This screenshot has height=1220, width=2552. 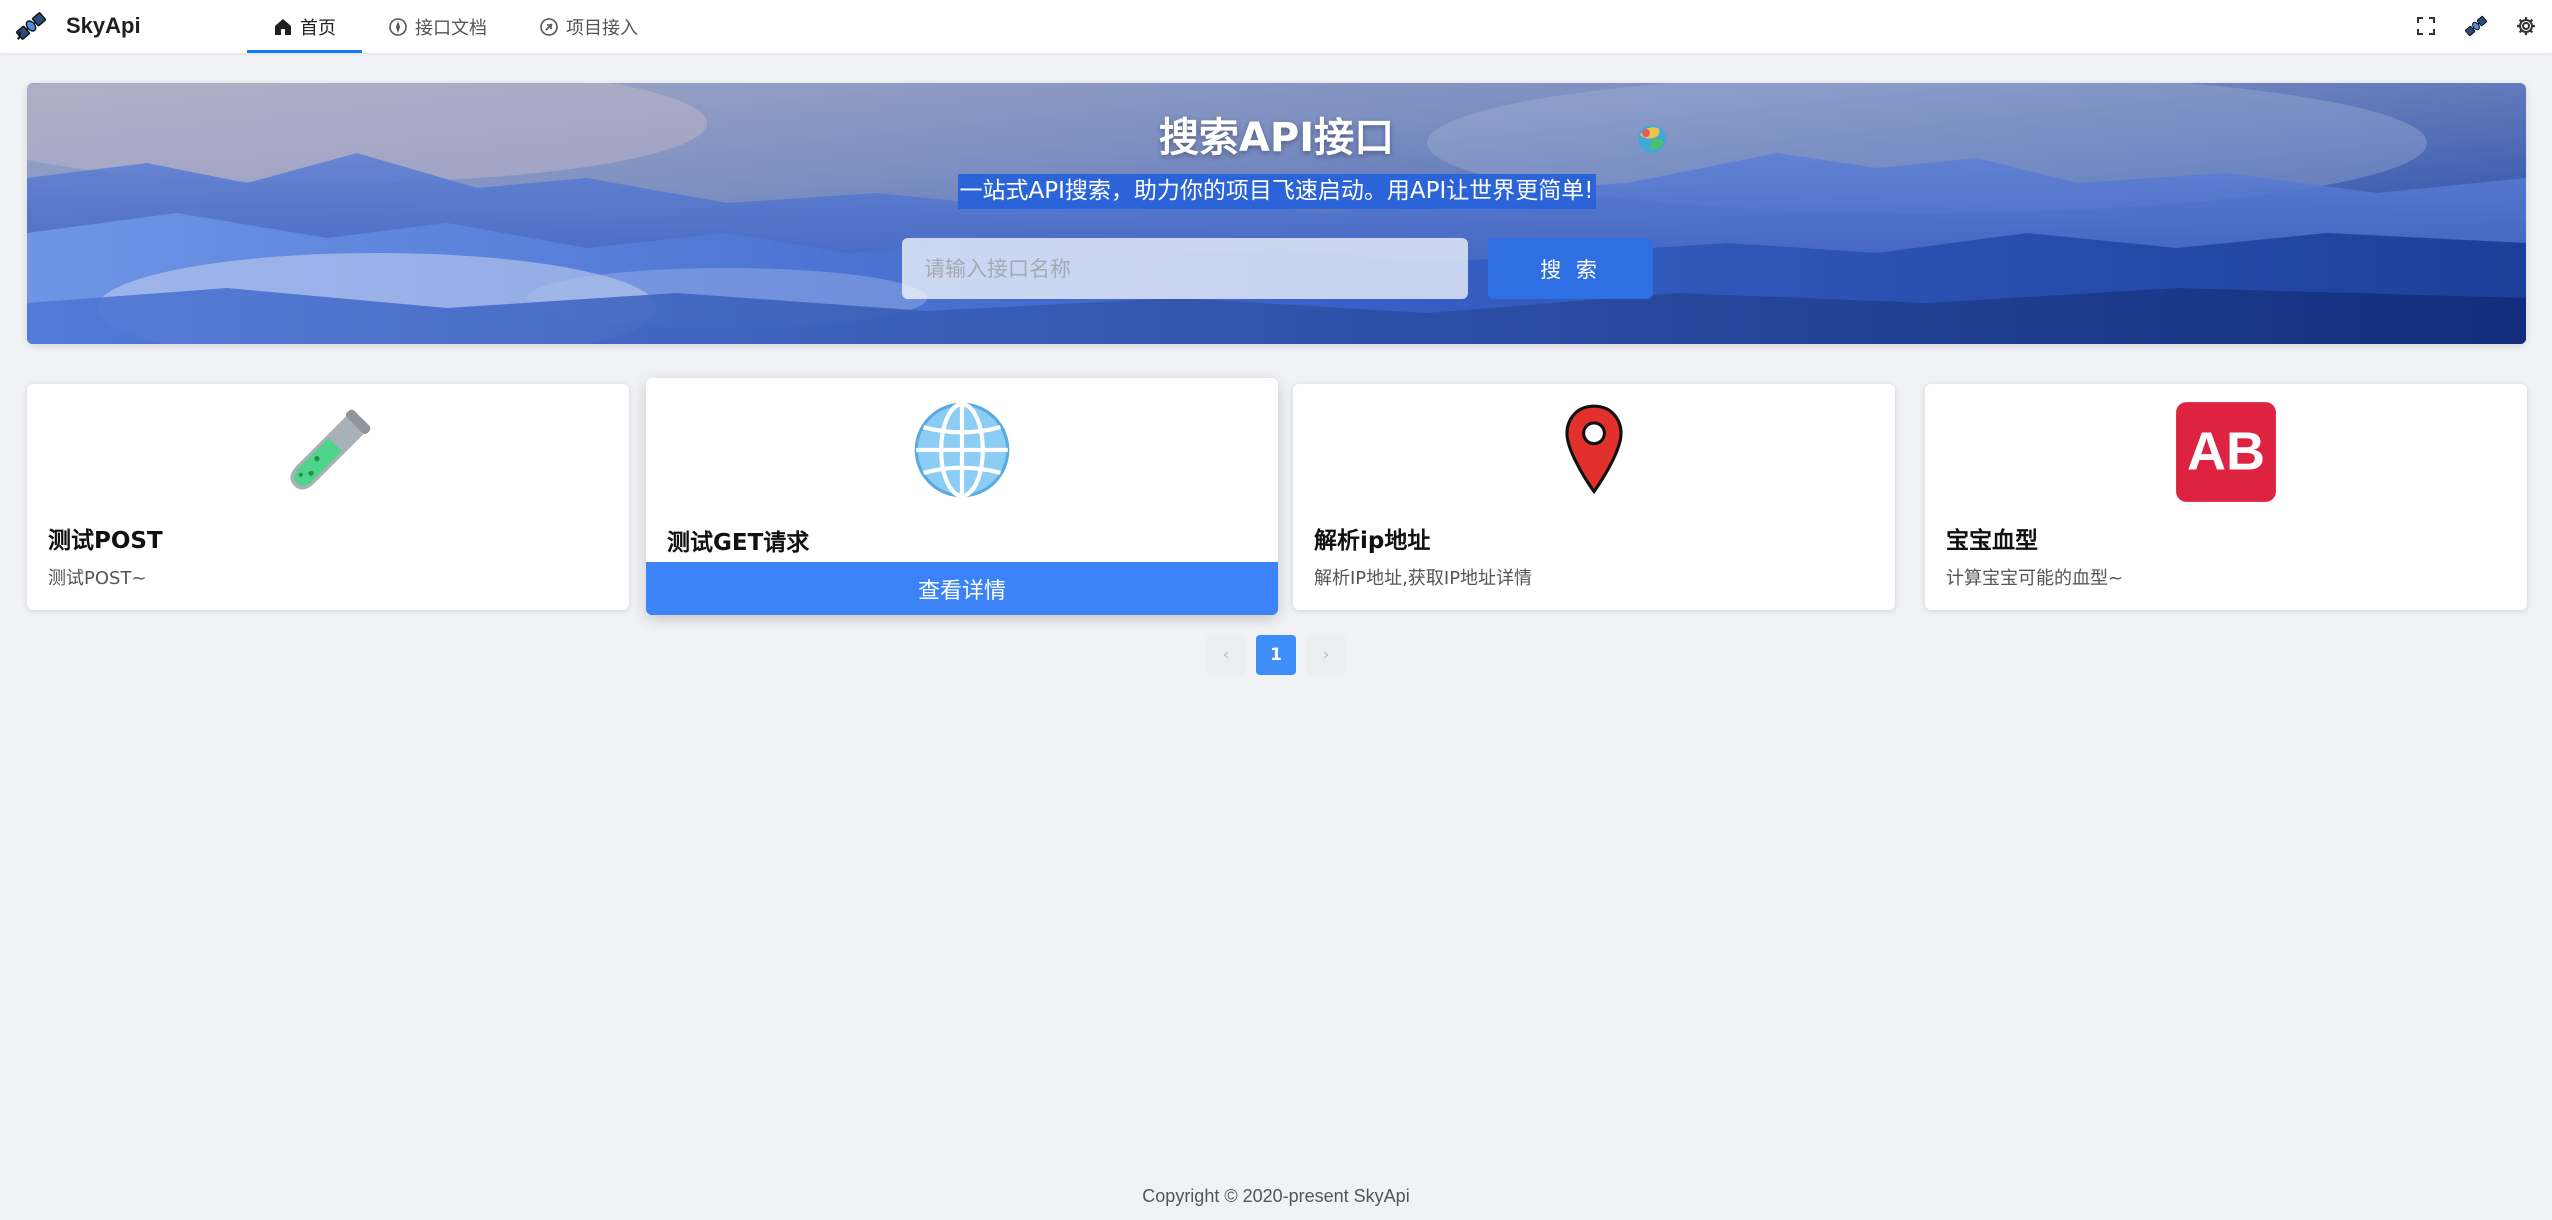 I want to click on nav-item-label: 接口文档, so click(x=451, y=28).